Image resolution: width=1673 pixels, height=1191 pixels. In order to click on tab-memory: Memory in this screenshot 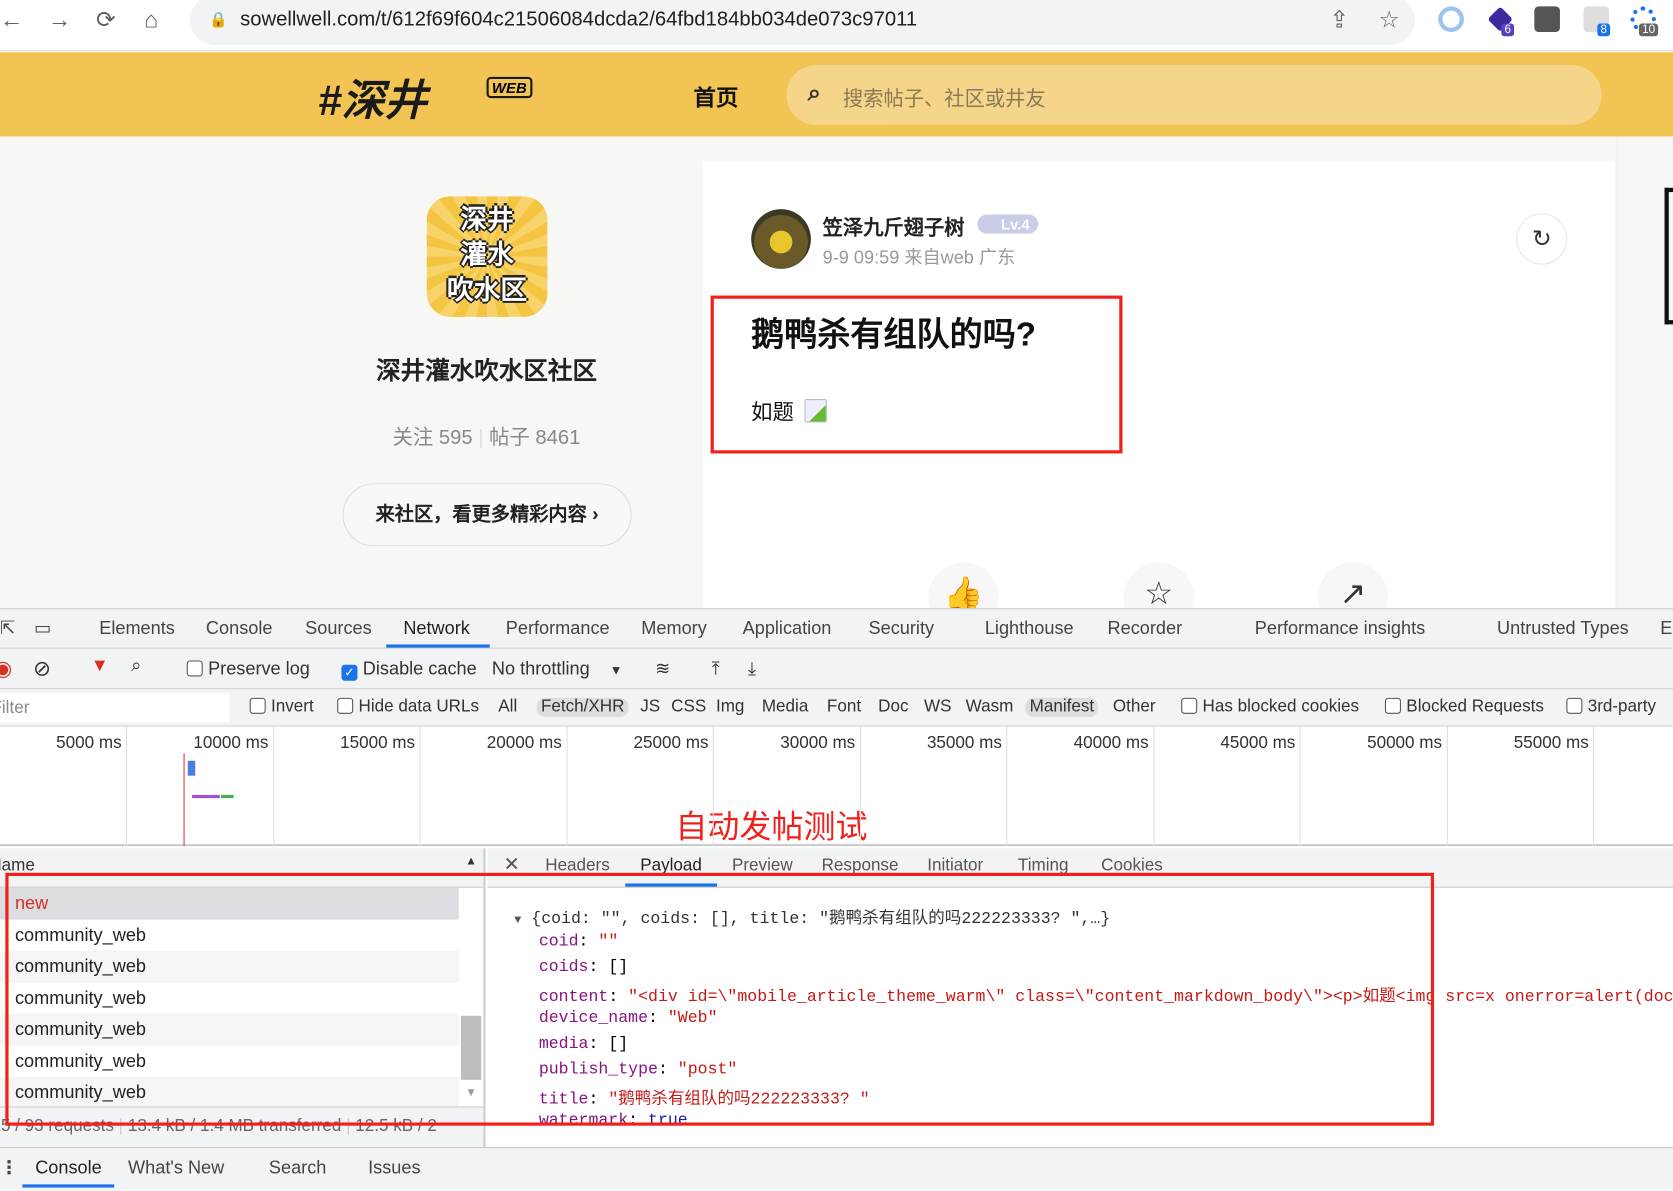, I will do `click(674, 628)`.